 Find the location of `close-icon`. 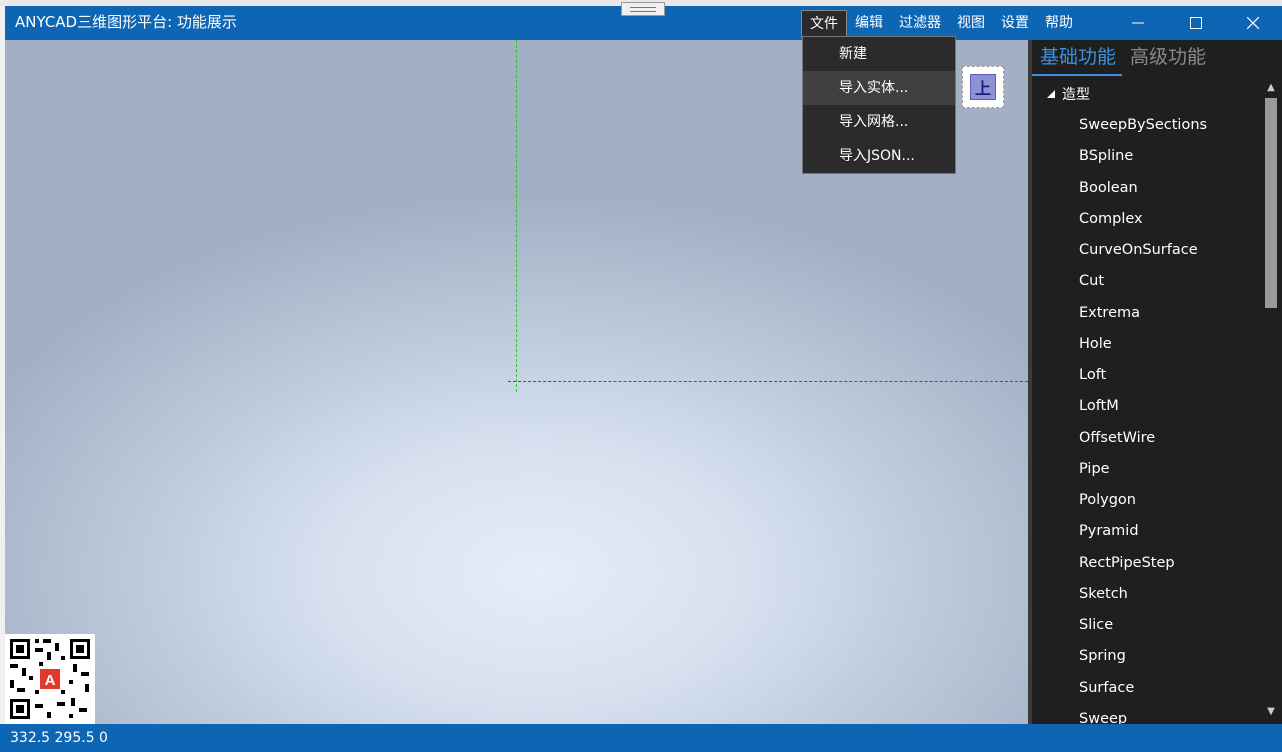

close-icon is located at coordinates (1253, 23).